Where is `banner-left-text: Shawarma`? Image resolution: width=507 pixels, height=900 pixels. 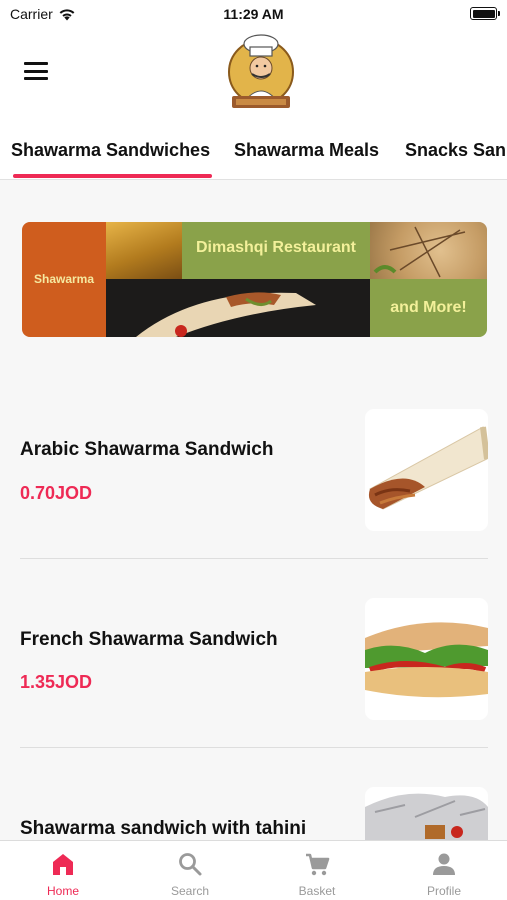
banner-left-text: Shawarma is located at coordinates (64, 279).